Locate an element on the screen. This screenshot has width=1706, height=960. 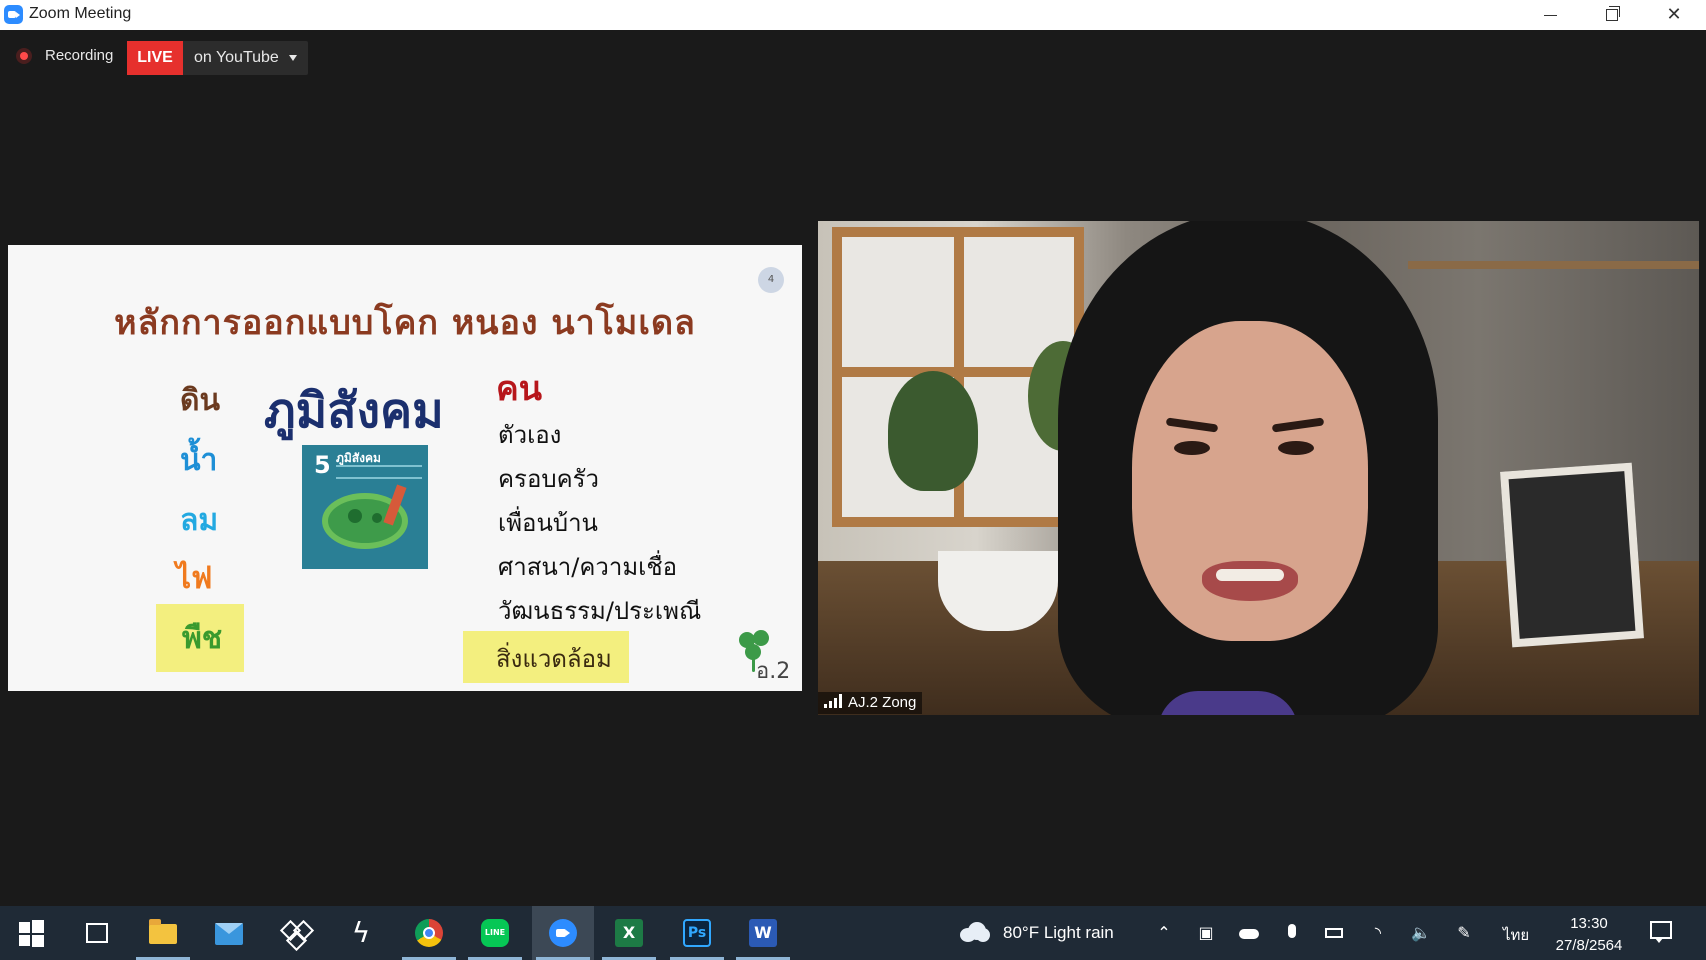
taskbar-mail is located at coordinates (229, 933).